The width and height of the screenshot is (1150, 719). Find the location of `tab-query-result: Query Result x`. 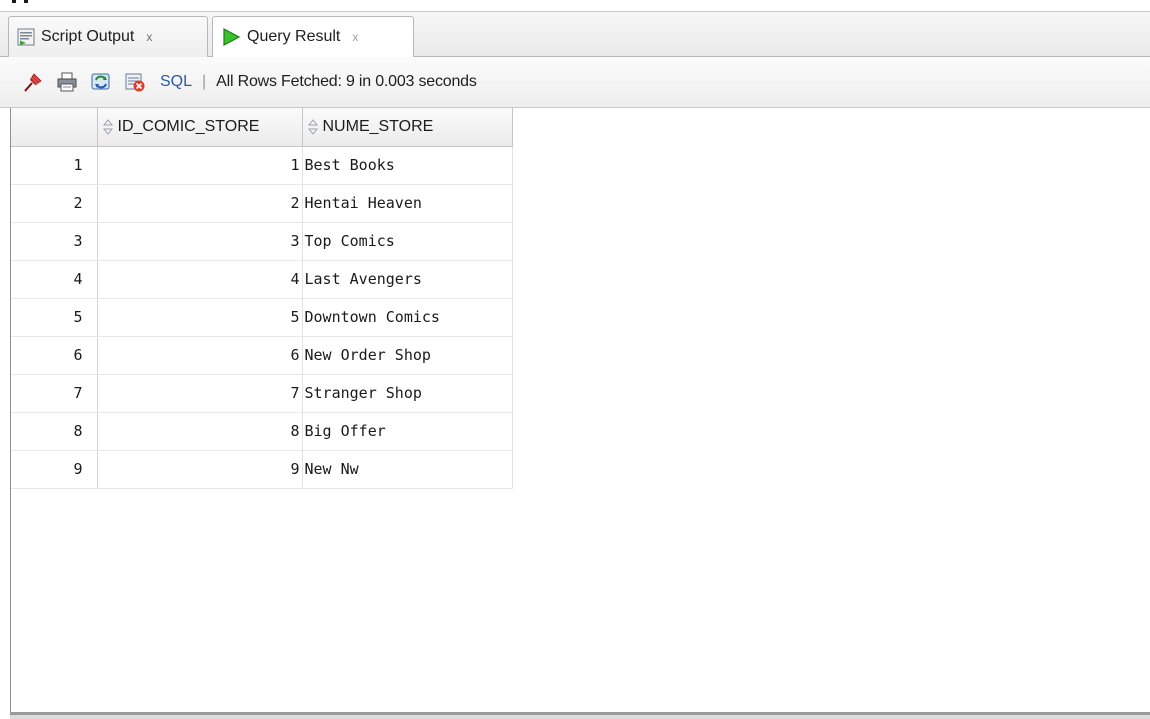

tab-query-result: Query Result x is located at coordinates (313, 36).